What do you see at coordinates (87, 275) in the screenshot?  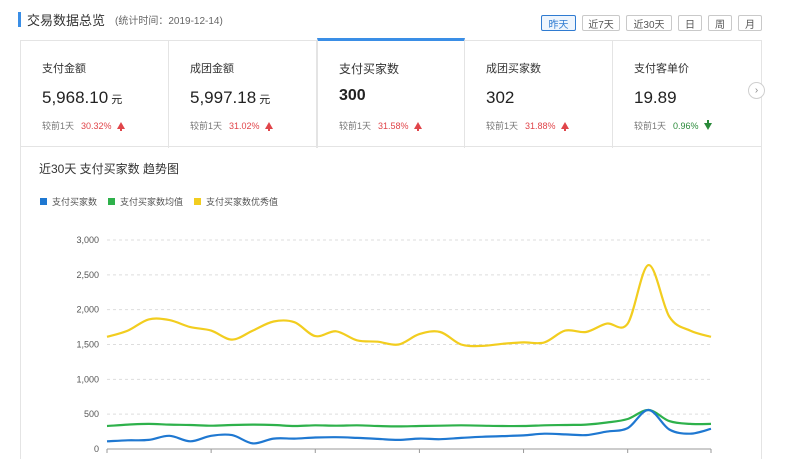 I see `y-tick-label: 2,500` at bounding box center [87, 275].